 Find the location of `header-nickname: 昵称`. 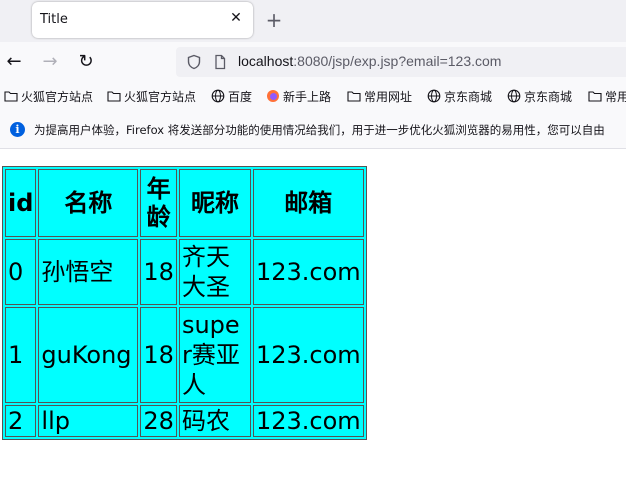

header-nickname: 昵称 is located at coordinates (214, 203).